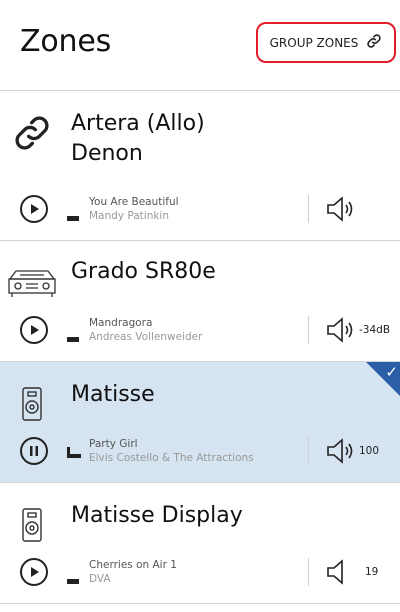 The height and width of the screenshot is (612, 400). What do you see at coordinates (200, 45) in the screenshot?
I see `header: Zones GROUP ZONES` at bounding box center [200, 45].